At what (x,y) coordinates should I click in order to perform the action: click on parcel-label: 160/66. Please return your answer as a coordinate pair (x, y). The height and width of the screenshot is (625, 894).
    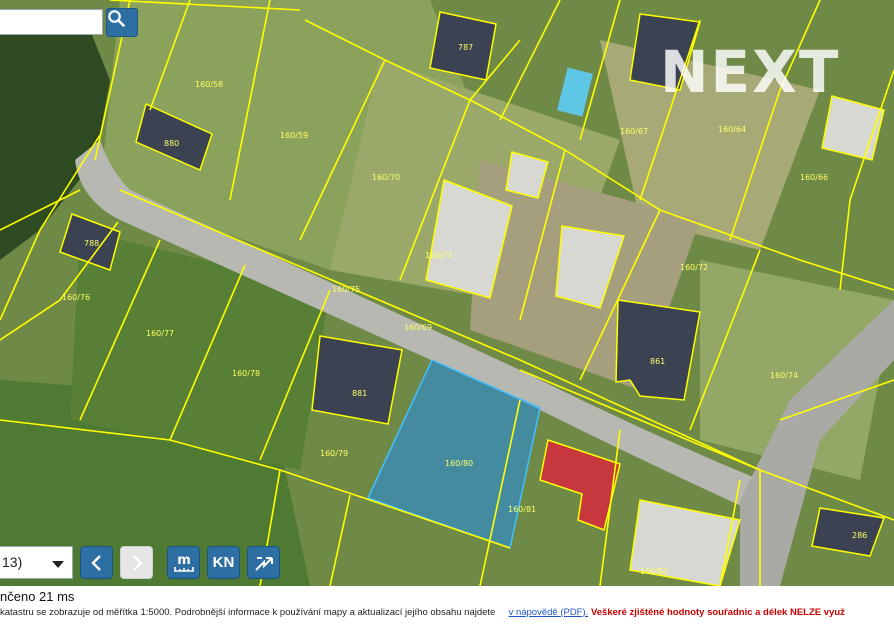
    Looking at the image, I should click on (814, 177).